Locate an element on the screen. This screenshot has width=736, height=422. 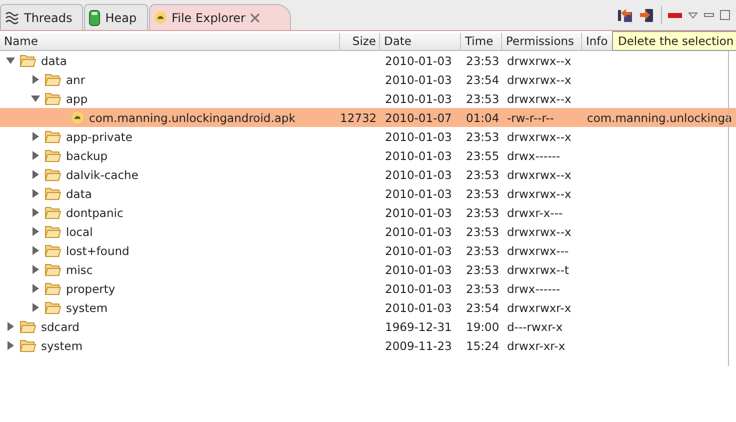
file-date: 1969-12-31 is located at coordinates (418, 327).